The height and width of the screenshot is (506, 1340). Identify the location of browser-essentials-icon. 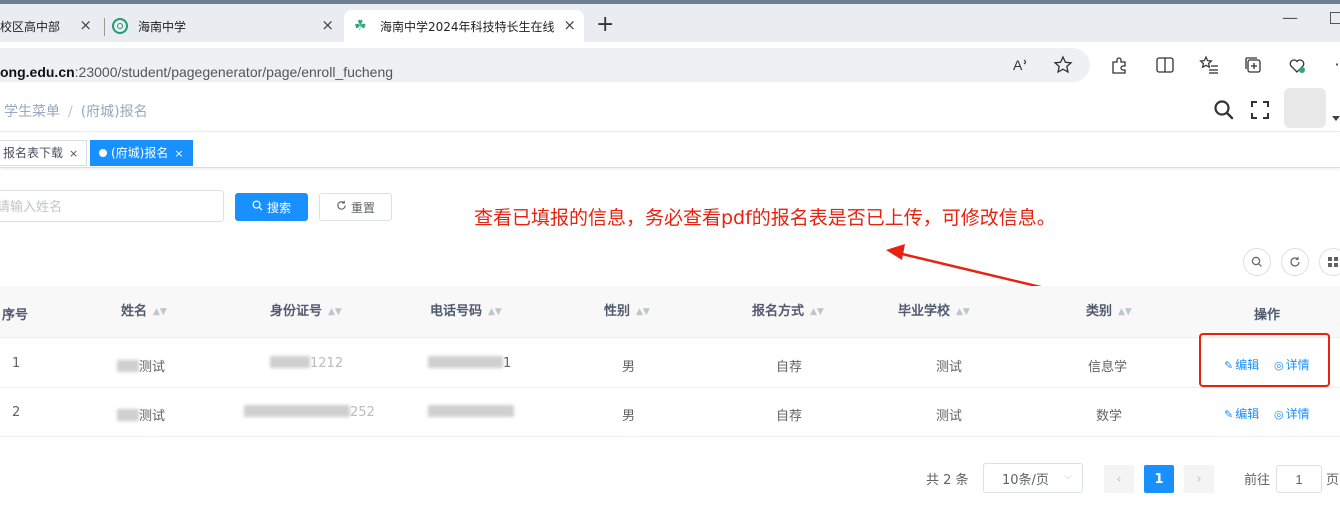
(1297, 65).